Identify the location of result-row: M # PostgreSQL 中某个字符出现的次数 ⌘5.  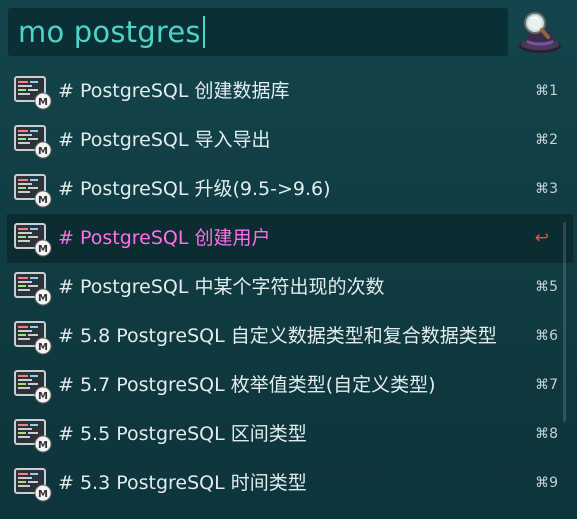
(290, 287).